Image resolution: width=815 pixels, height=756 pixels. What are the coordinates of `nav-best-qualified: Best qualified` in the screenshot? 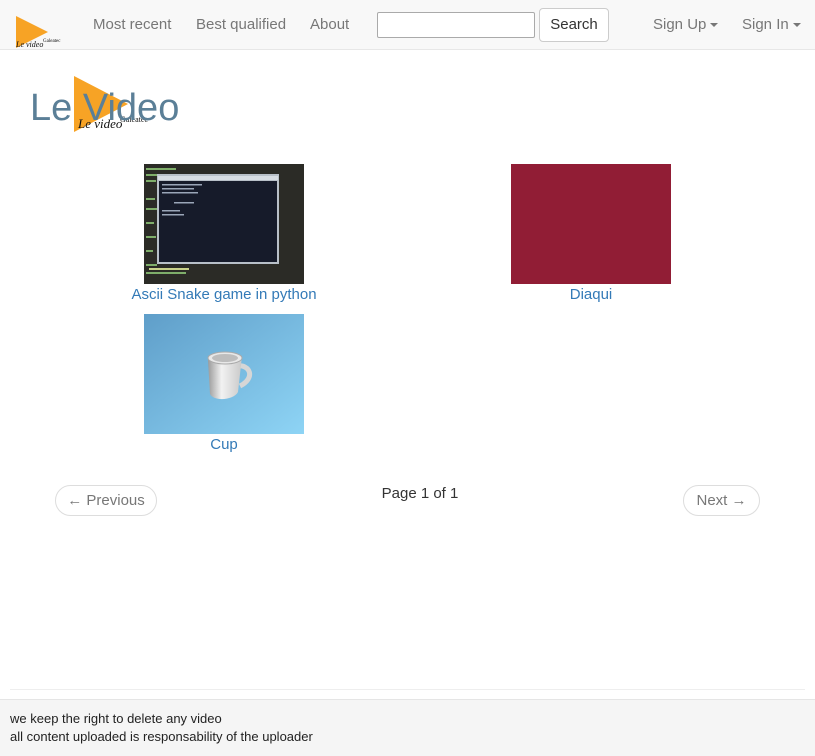 It's located at (241, 25).